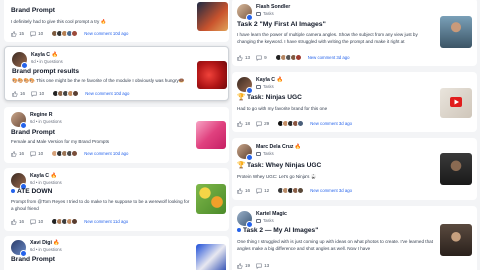 This screenshot has height=270, width=480. What do you see at coordinates (267, 265) in the screenshot?
I see `comment-count: 13` at bounding box center [267, 265].